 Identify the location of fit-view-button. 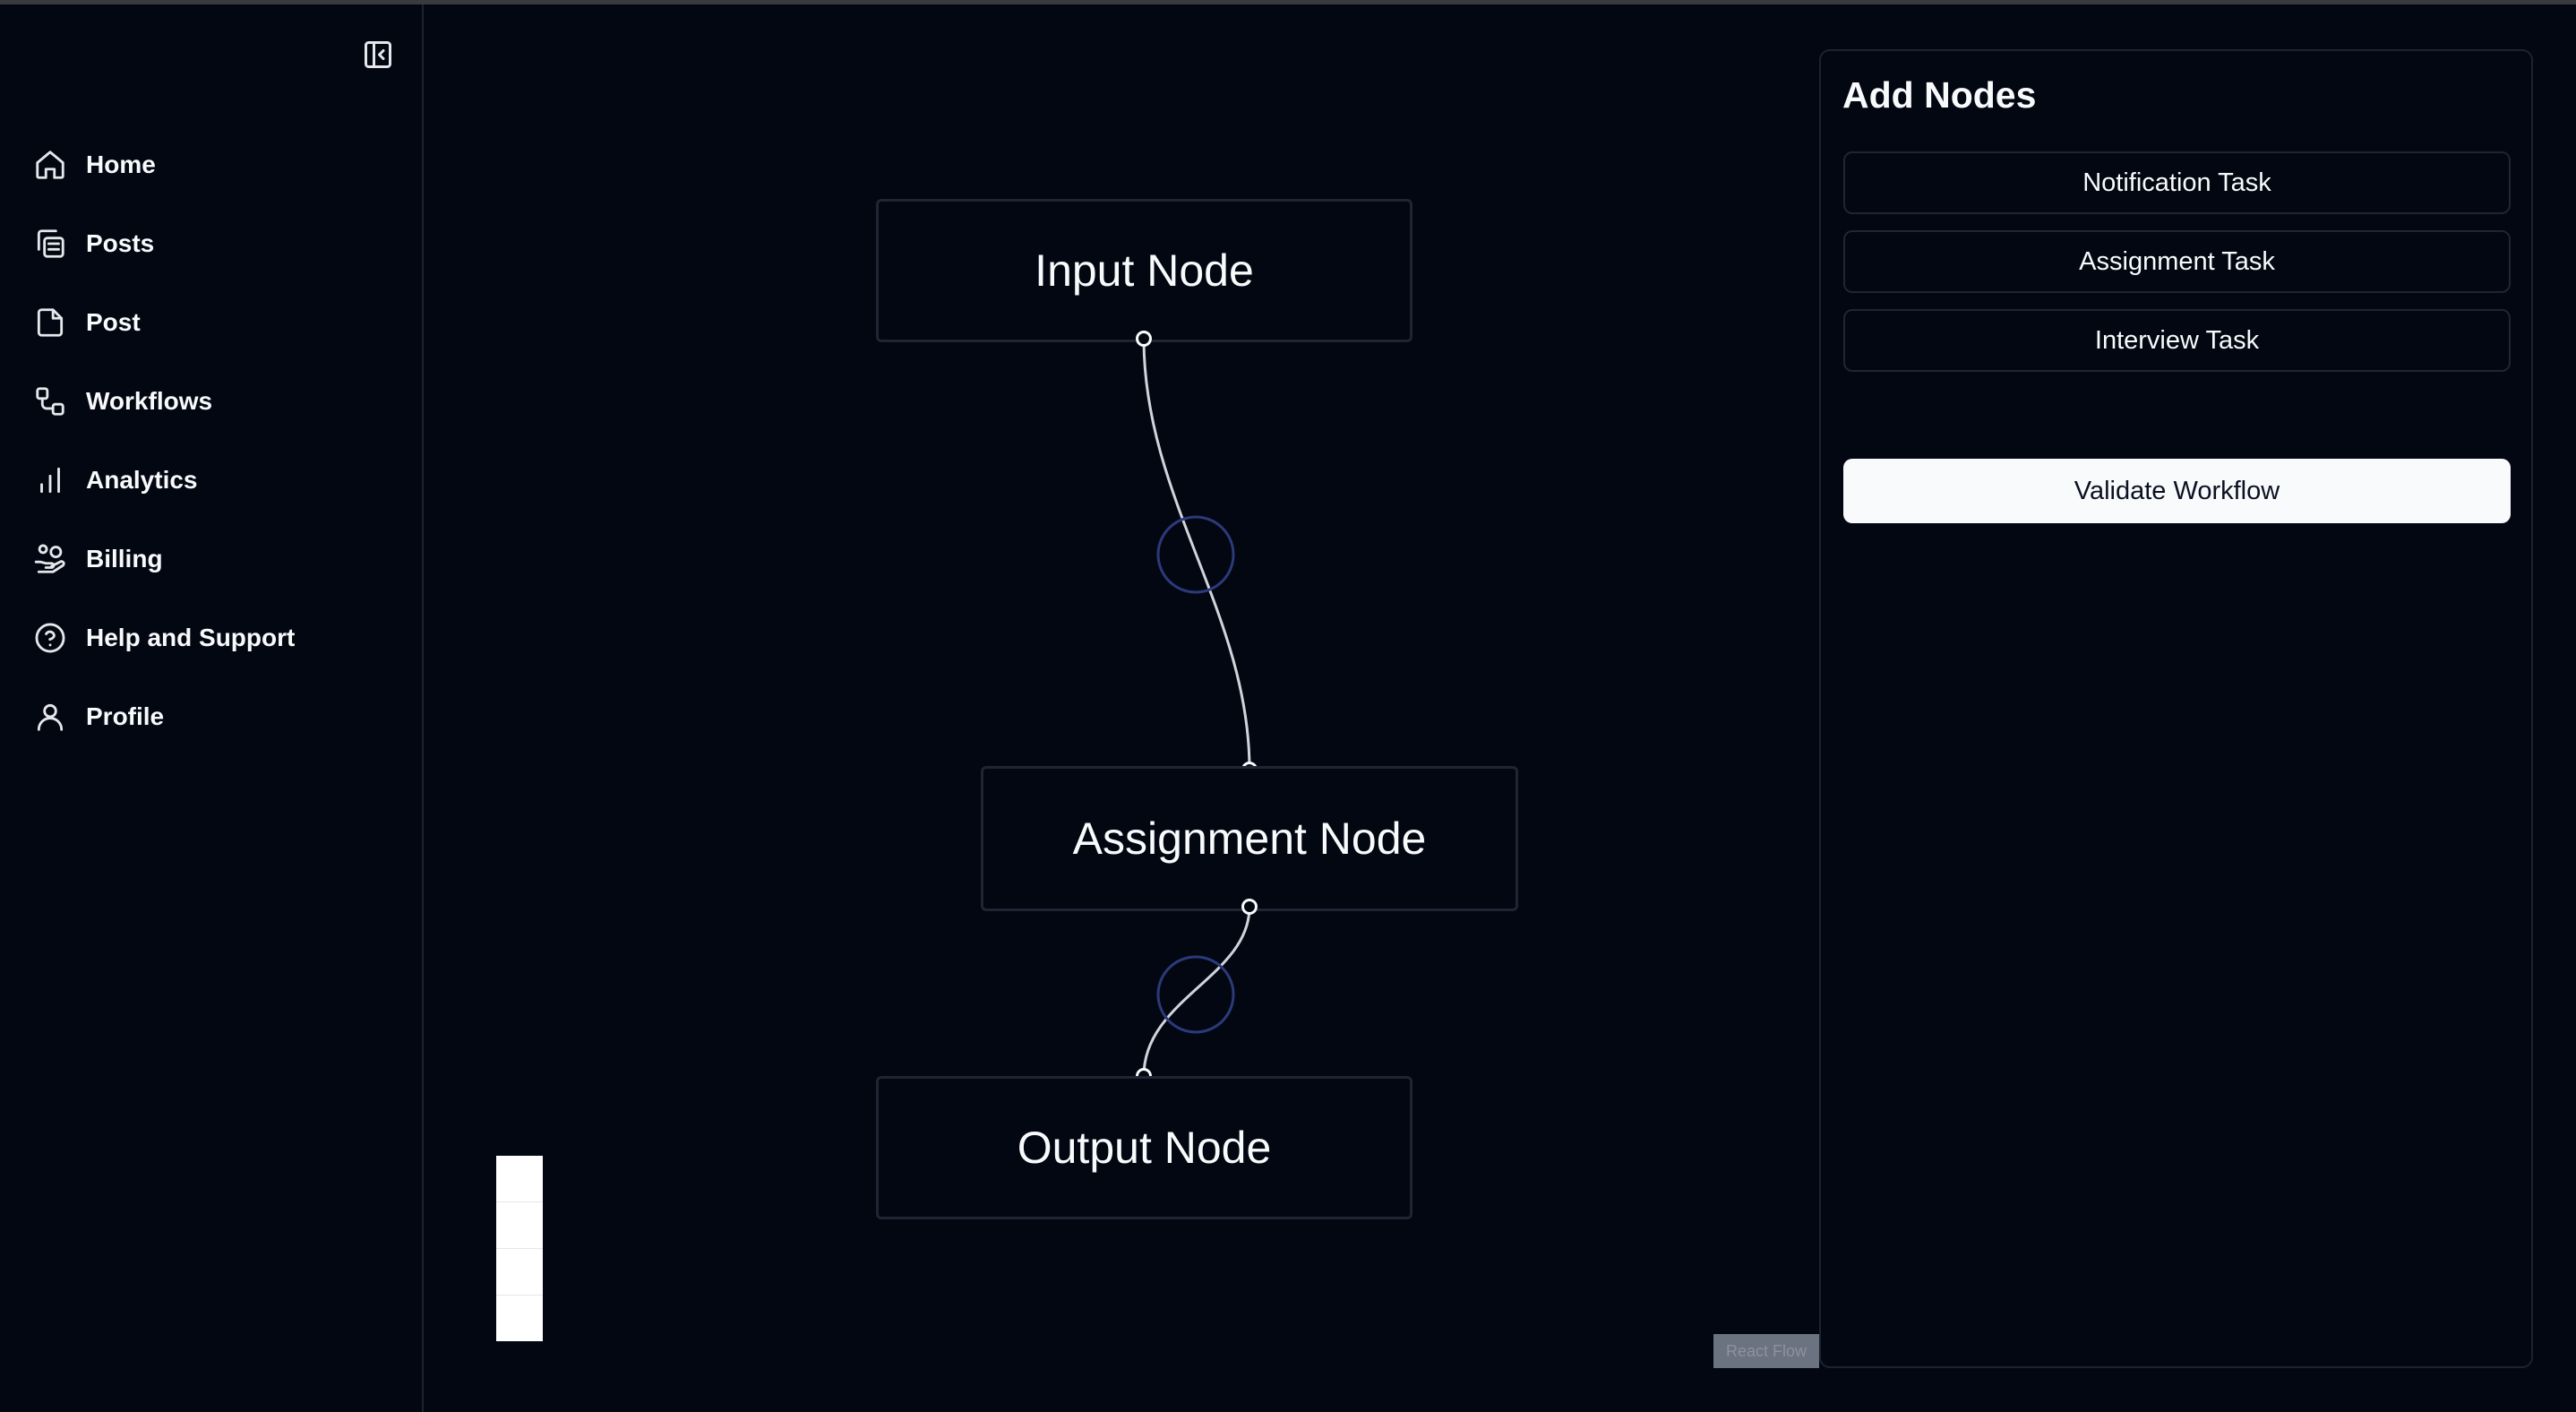
(519, 1272).